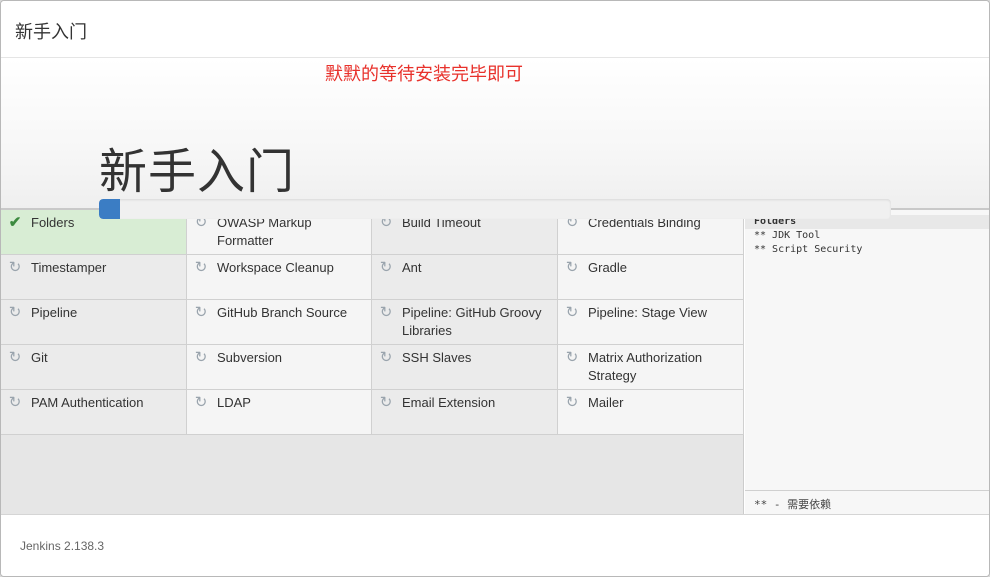  I want to click on plugin-item: ↻ PAM Authentication, so click(94, 412).